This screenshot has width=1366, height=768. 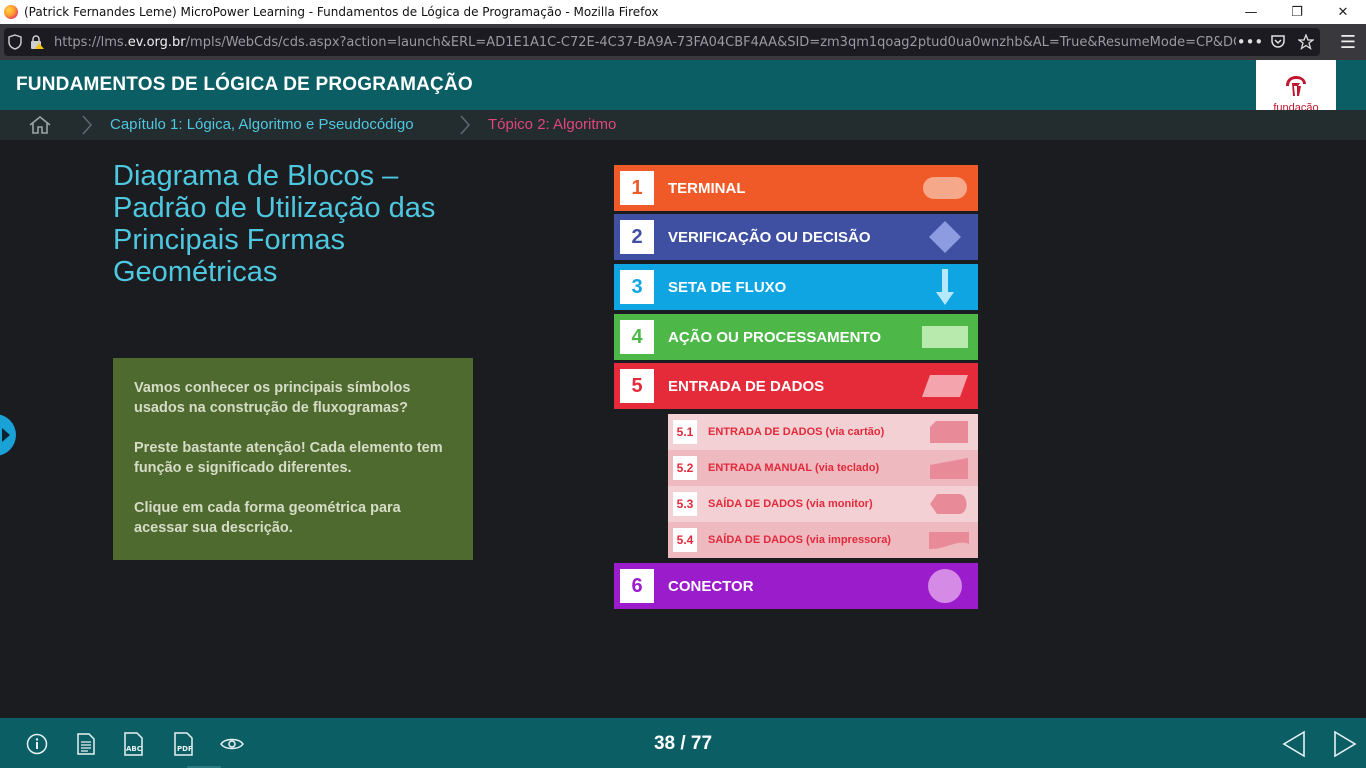 I want to click on shape-number: 2, so click(x=637, y=237).